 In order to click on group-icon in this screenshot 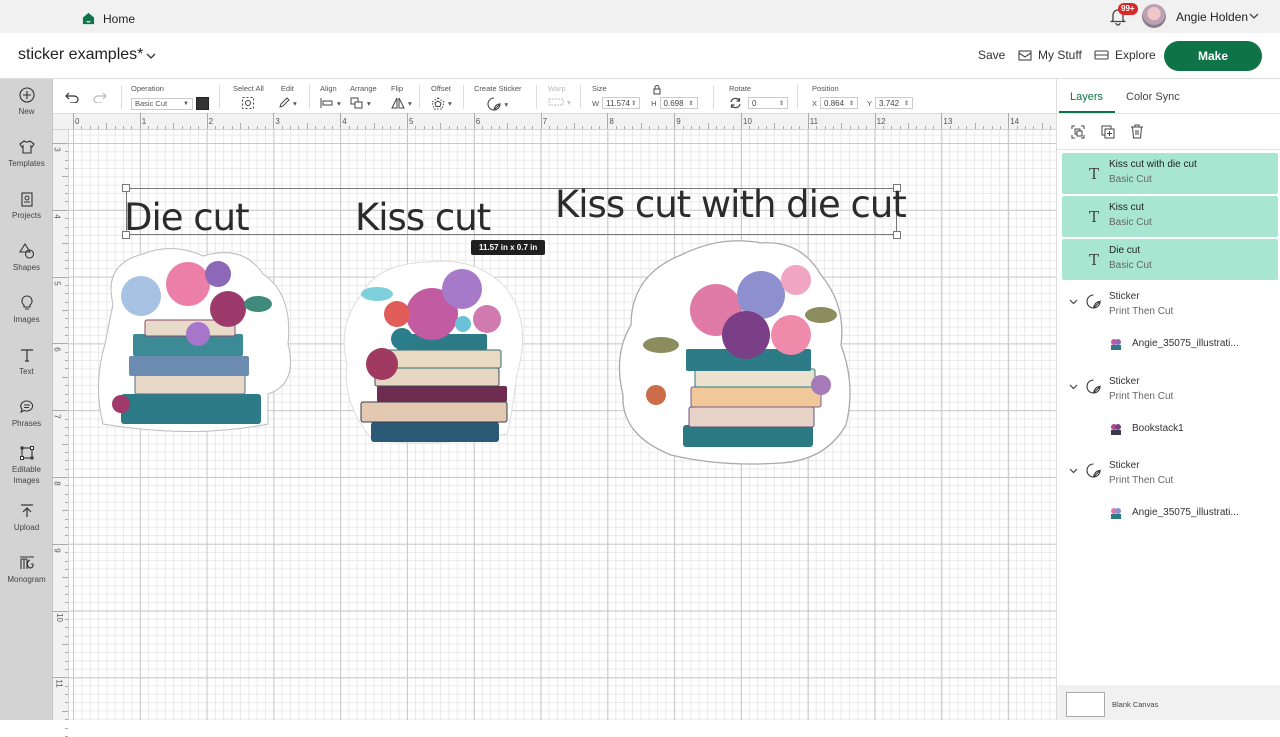, I will do `click(1078, 132)`.